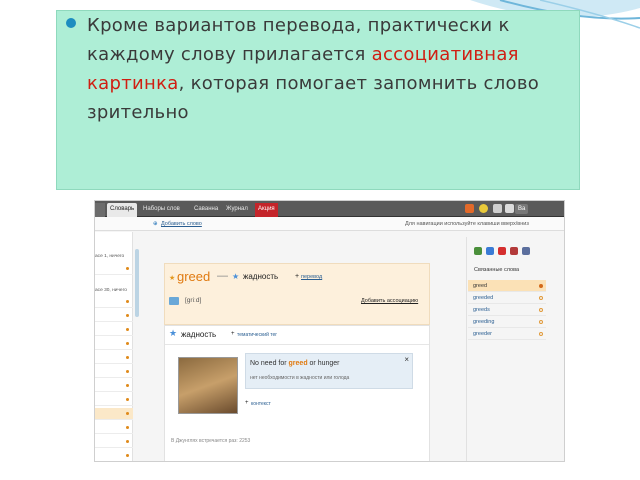  I want to click on bullet-dot, so click(71, 23).